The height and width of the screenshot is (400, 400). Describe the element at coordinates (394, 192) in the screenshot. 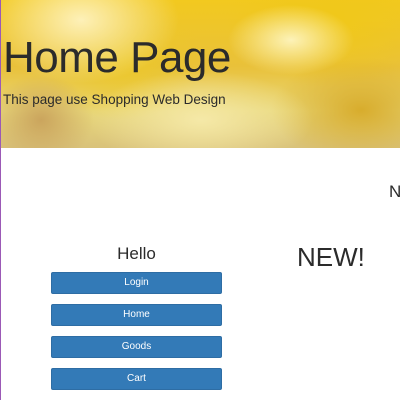

I see `cut-off-heading: N` at that location.